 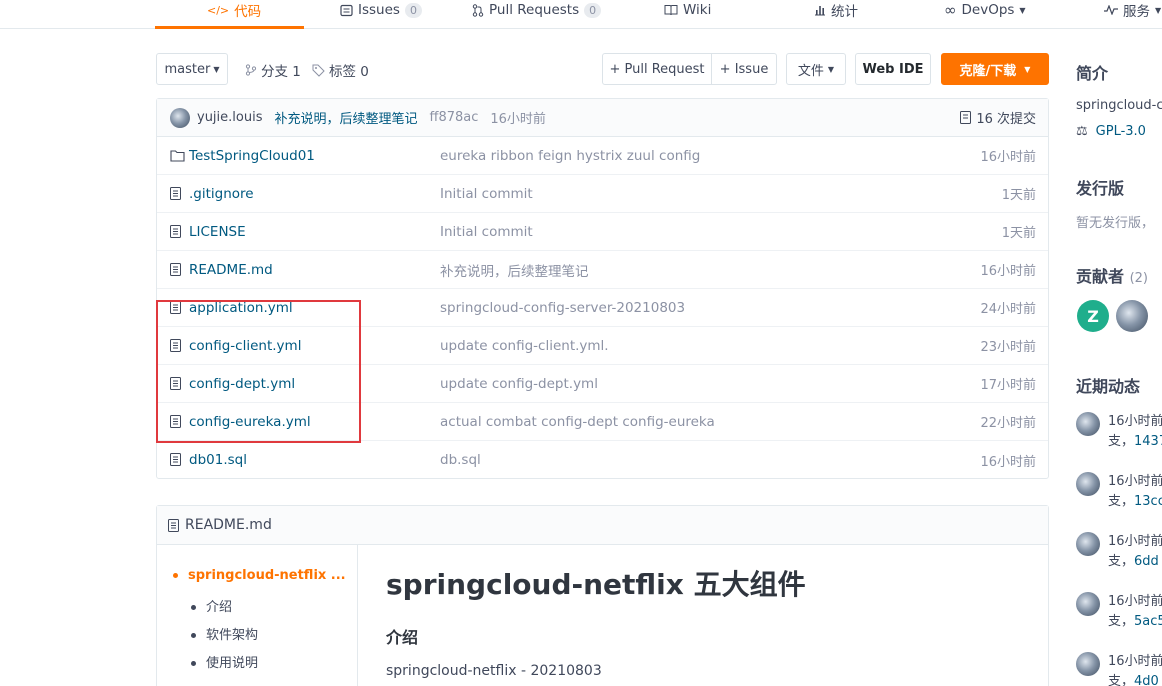 I want to click on tab-issues: Issues 0, so click(x=381, y=12).